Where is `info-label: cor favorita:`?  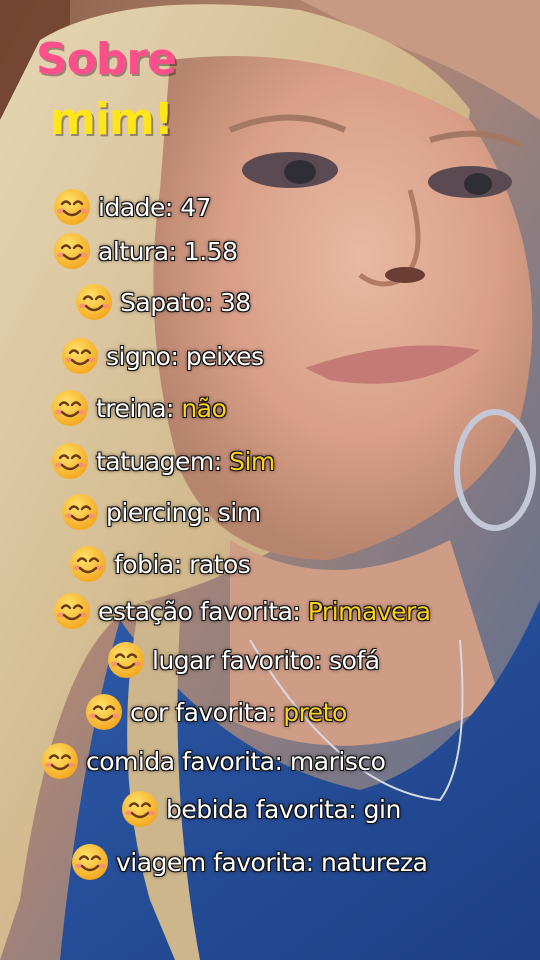 info-label: cor favorita: is located at coordinates (203, 712).